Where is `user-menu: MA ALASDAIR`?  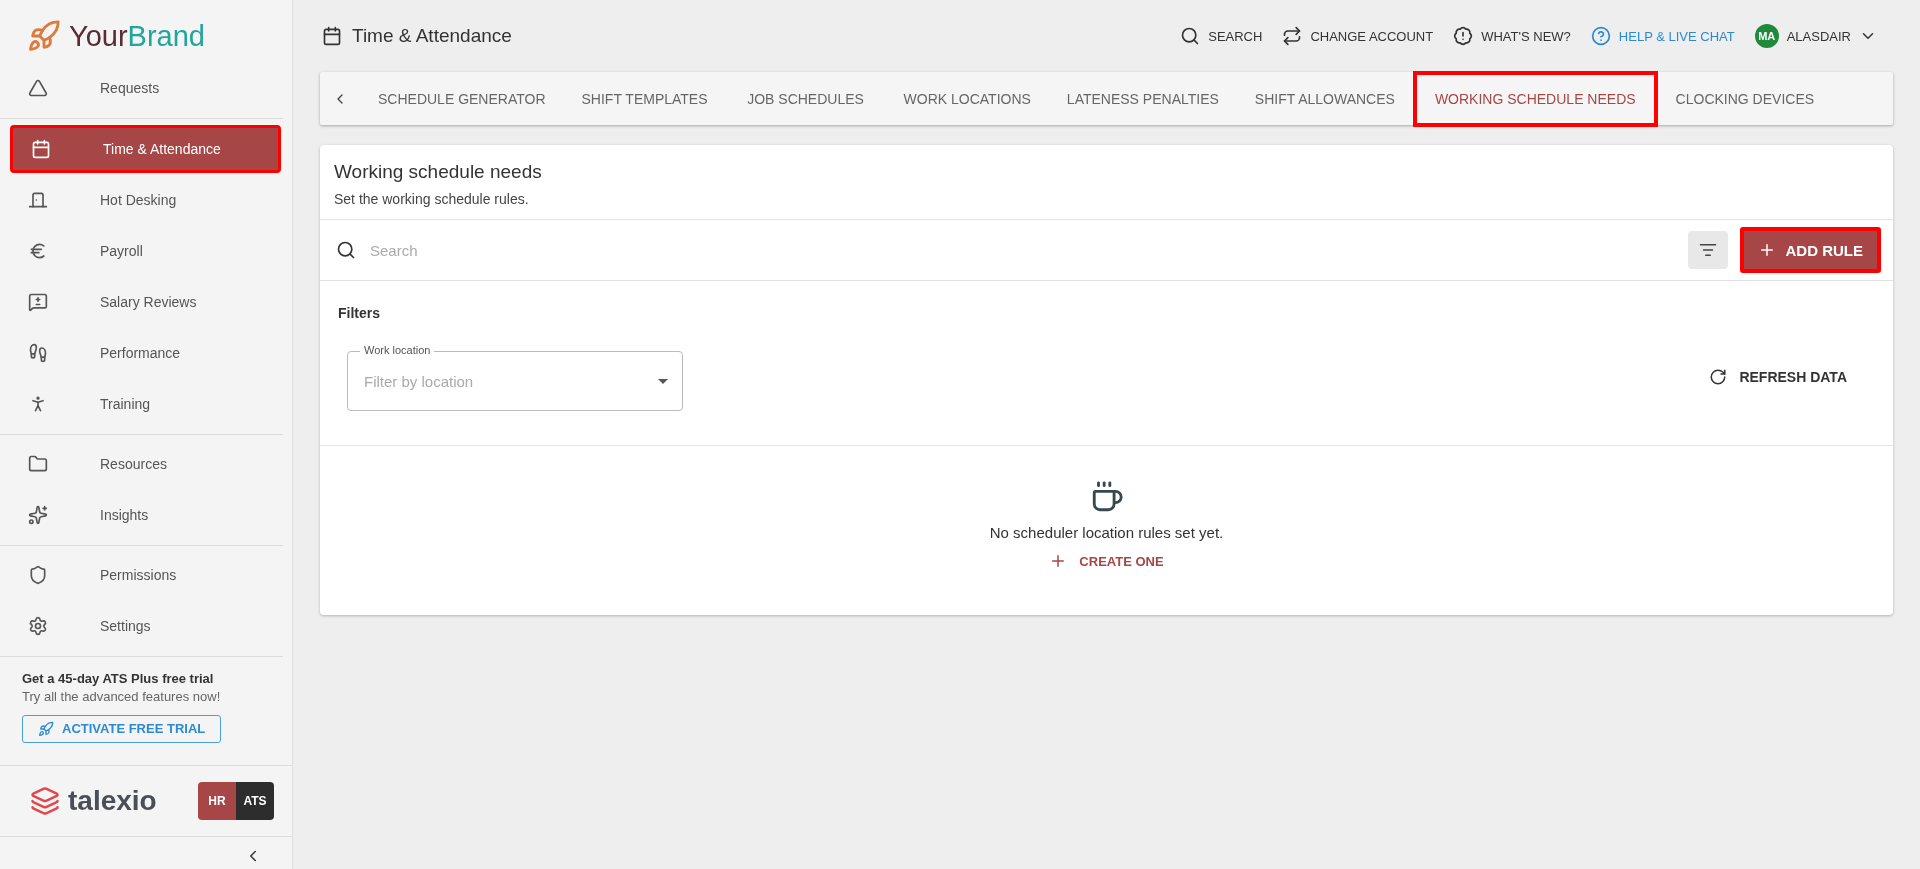 user-menu: MA ALASDAIR is located at coordinates (1815, 36).